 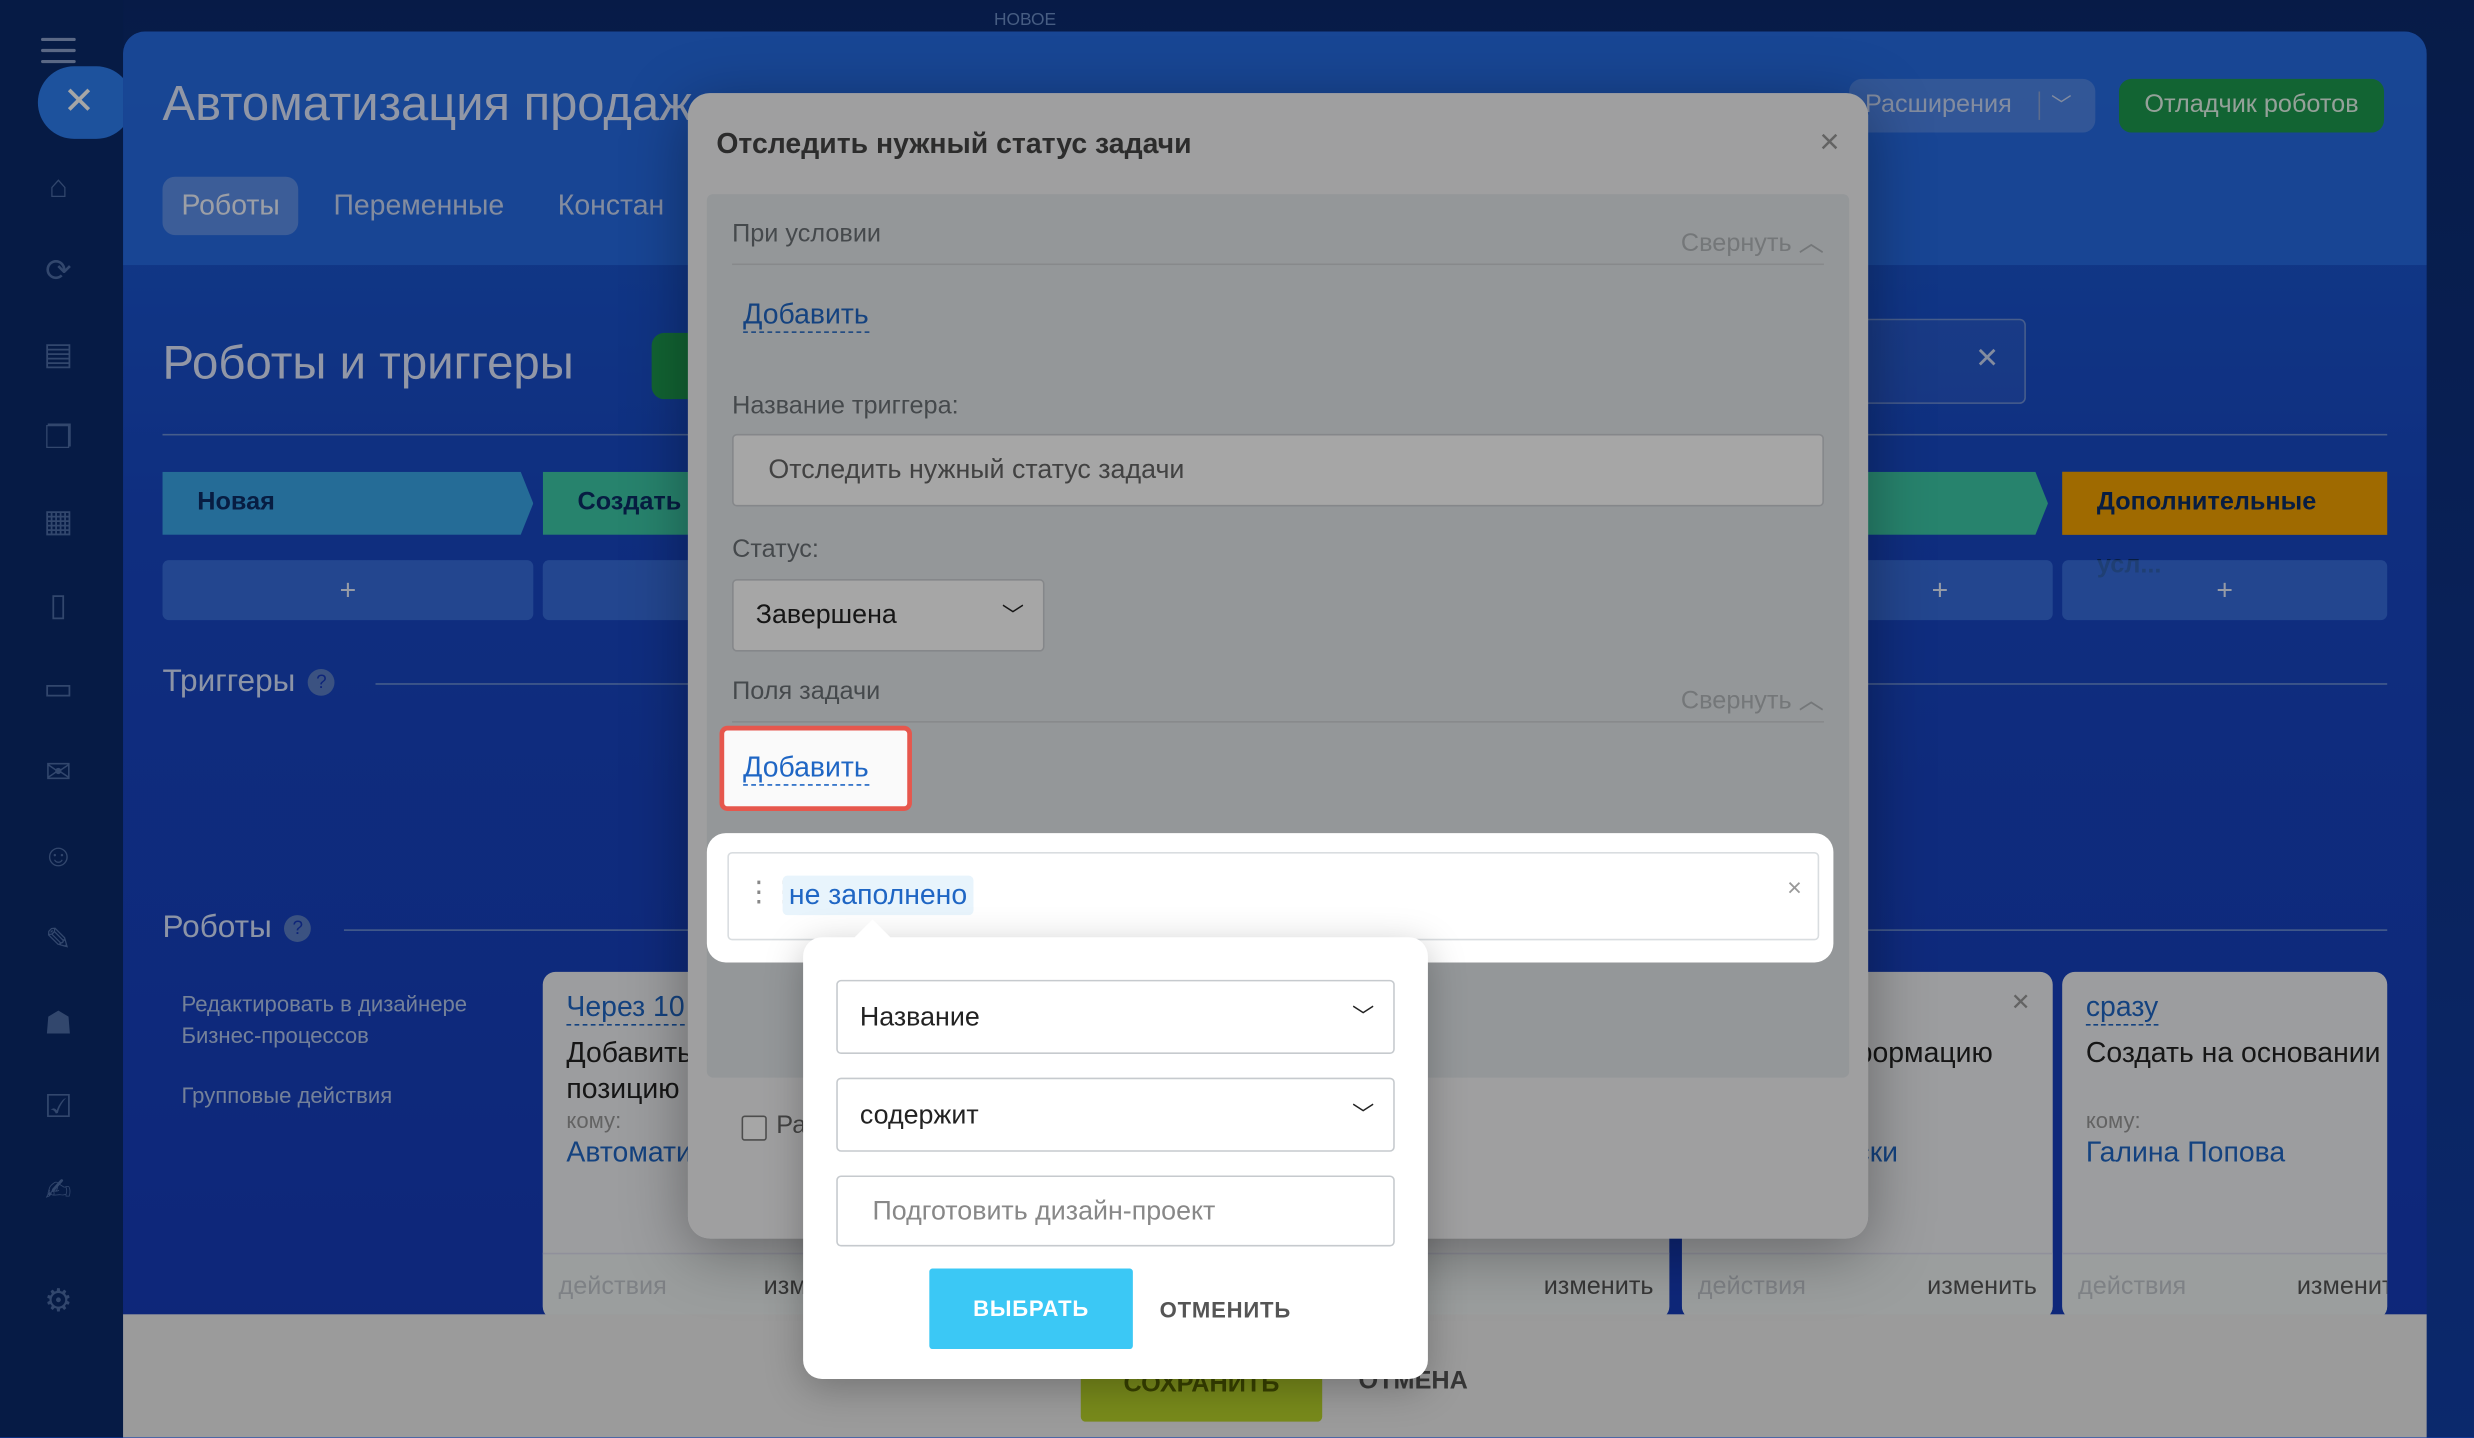 What do you see at coordinates (806, 768) in the screenshot?
I see `add-field-link: Добавить` at bounding box center [806, 768].